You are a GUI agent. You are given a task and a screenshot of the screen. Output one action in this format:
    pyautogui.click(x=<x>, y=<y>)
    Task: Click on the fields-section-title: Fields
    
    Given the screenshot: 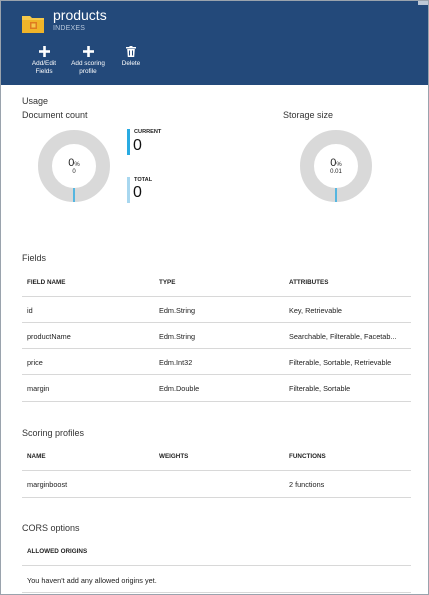 What is the action you would take?
    pyautogui.click(x=34, y=258)
    